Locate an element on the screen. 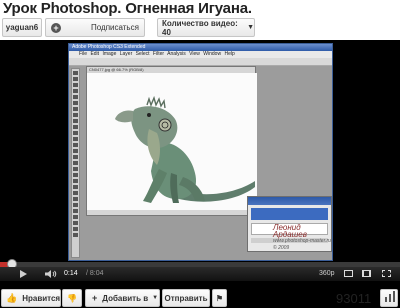 The height and width of the screenshot is (308, 400). stats-button is located at coordinates (389, 298).